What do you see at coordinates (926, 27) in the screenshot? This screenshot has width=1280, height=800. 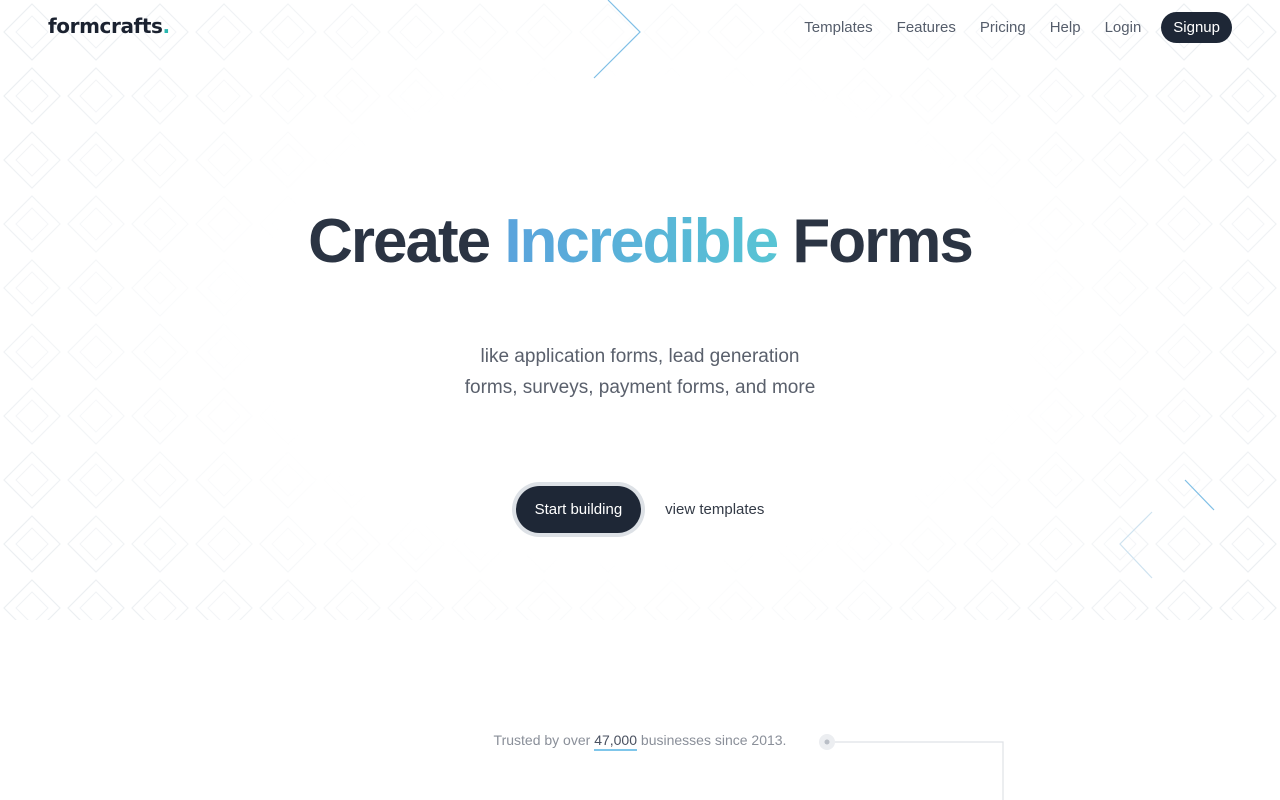 I see `nav-features-link: Features` at bounding box center [926, 27].